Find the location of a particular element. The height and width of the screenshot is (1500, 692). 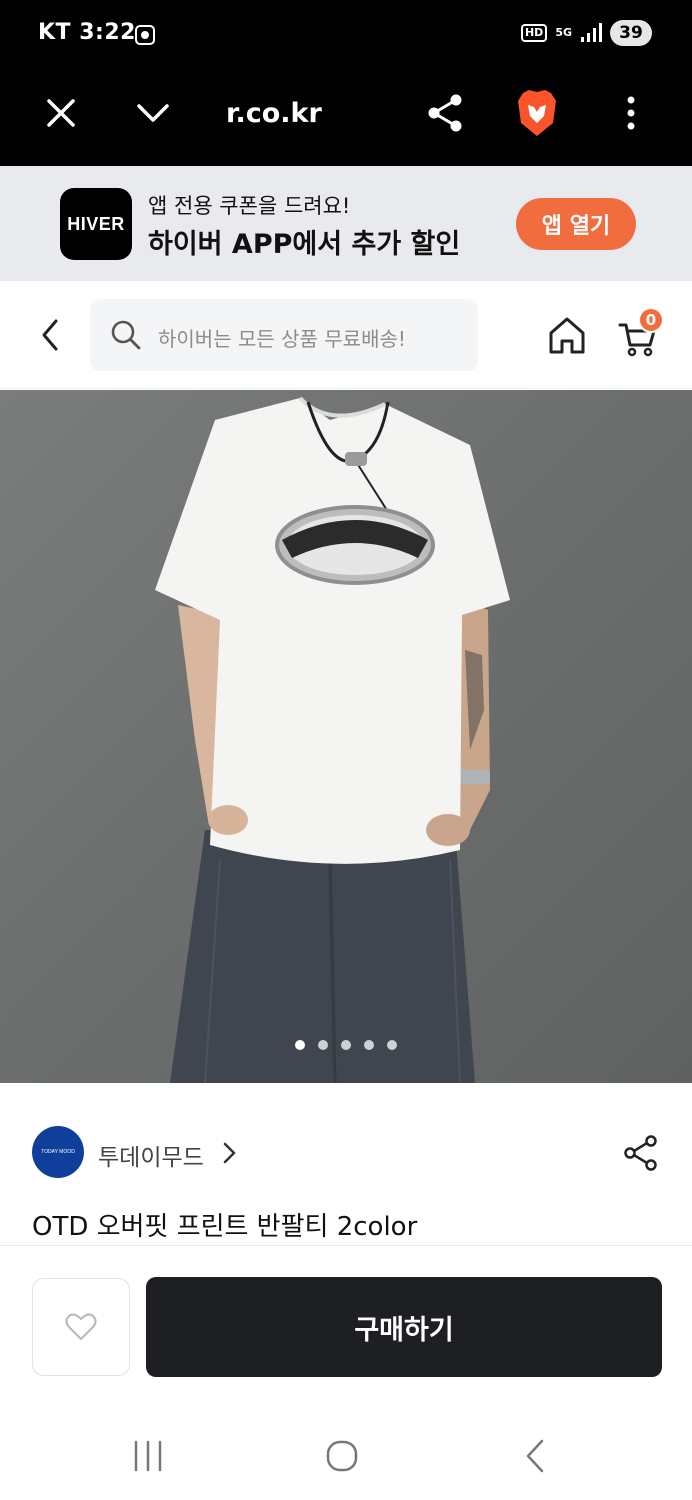

app-banner: HIVER 앱 전용 쿠폰을 드려요! 하이버 APP에서 추가 할인 앱 열기 is located at coordinates (346, 223).